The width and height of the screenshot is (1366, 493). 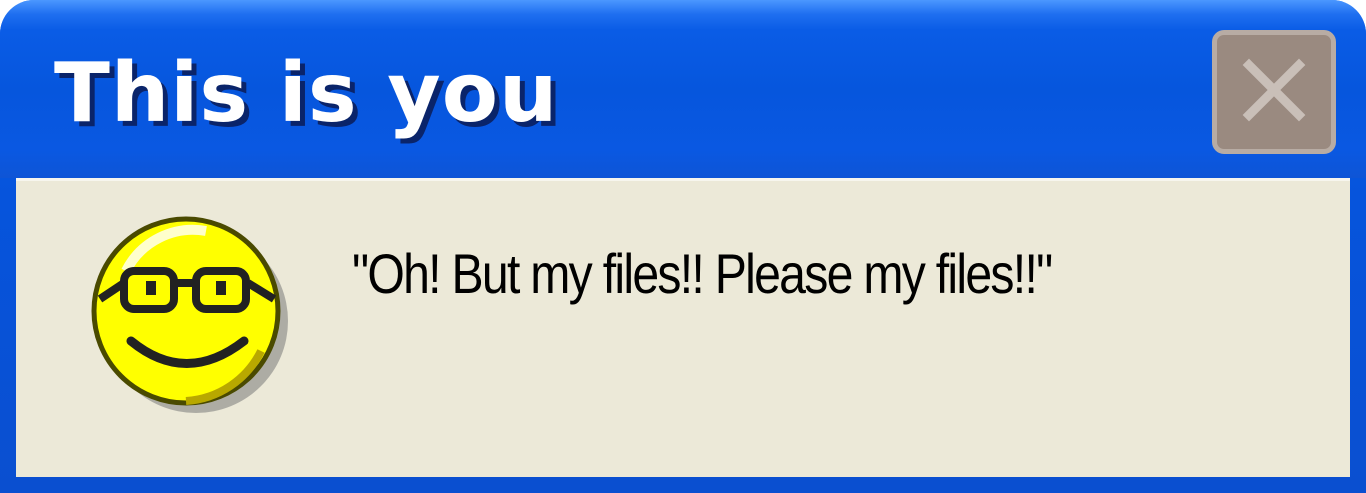 I want to click on smiley-glasses-icon, so click(x=191, y=316).